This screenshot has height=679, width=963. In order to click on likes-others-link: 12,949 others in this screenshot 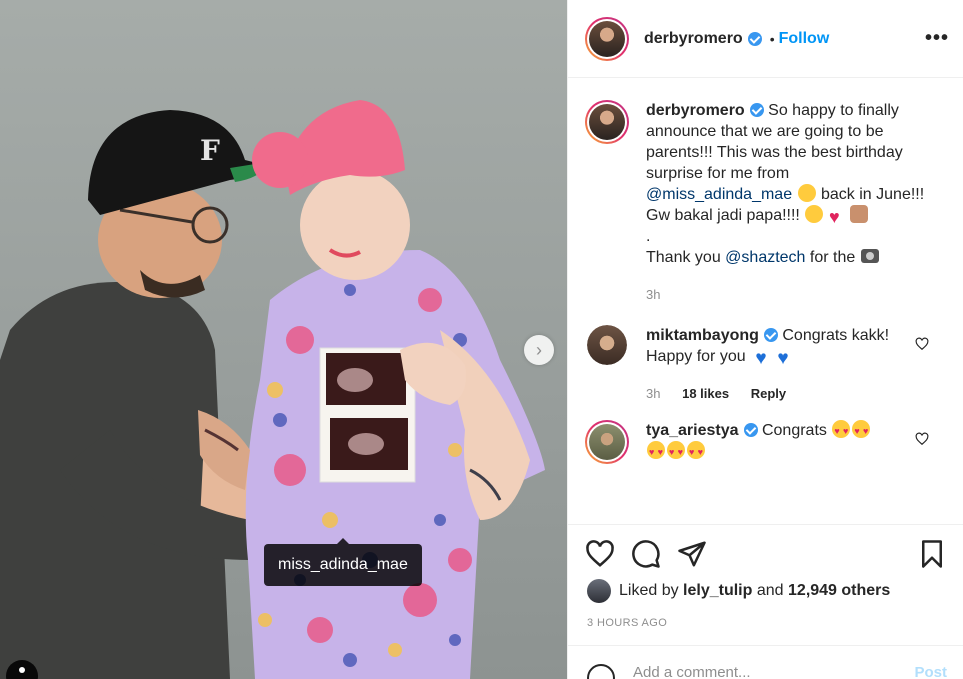, I will do `click(839, 591)`.